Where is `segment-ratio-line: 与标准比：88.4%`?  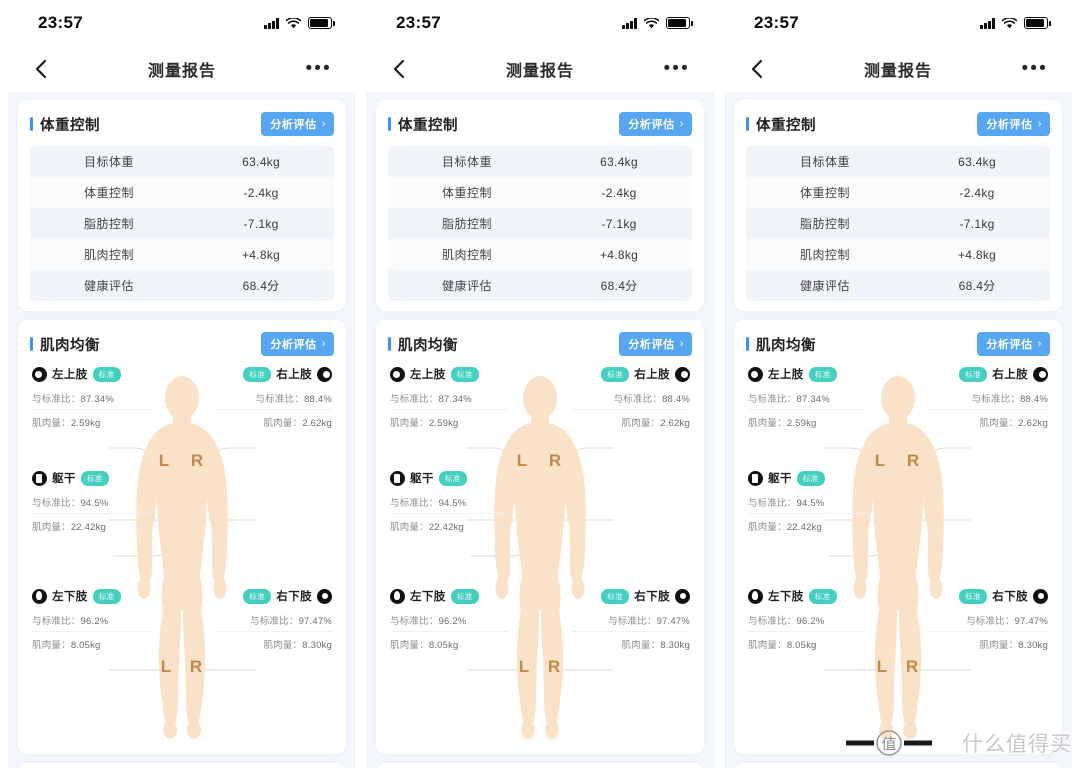
segment-ratio-line: 与标准比：88.4% is located at coordinates (989, 398).